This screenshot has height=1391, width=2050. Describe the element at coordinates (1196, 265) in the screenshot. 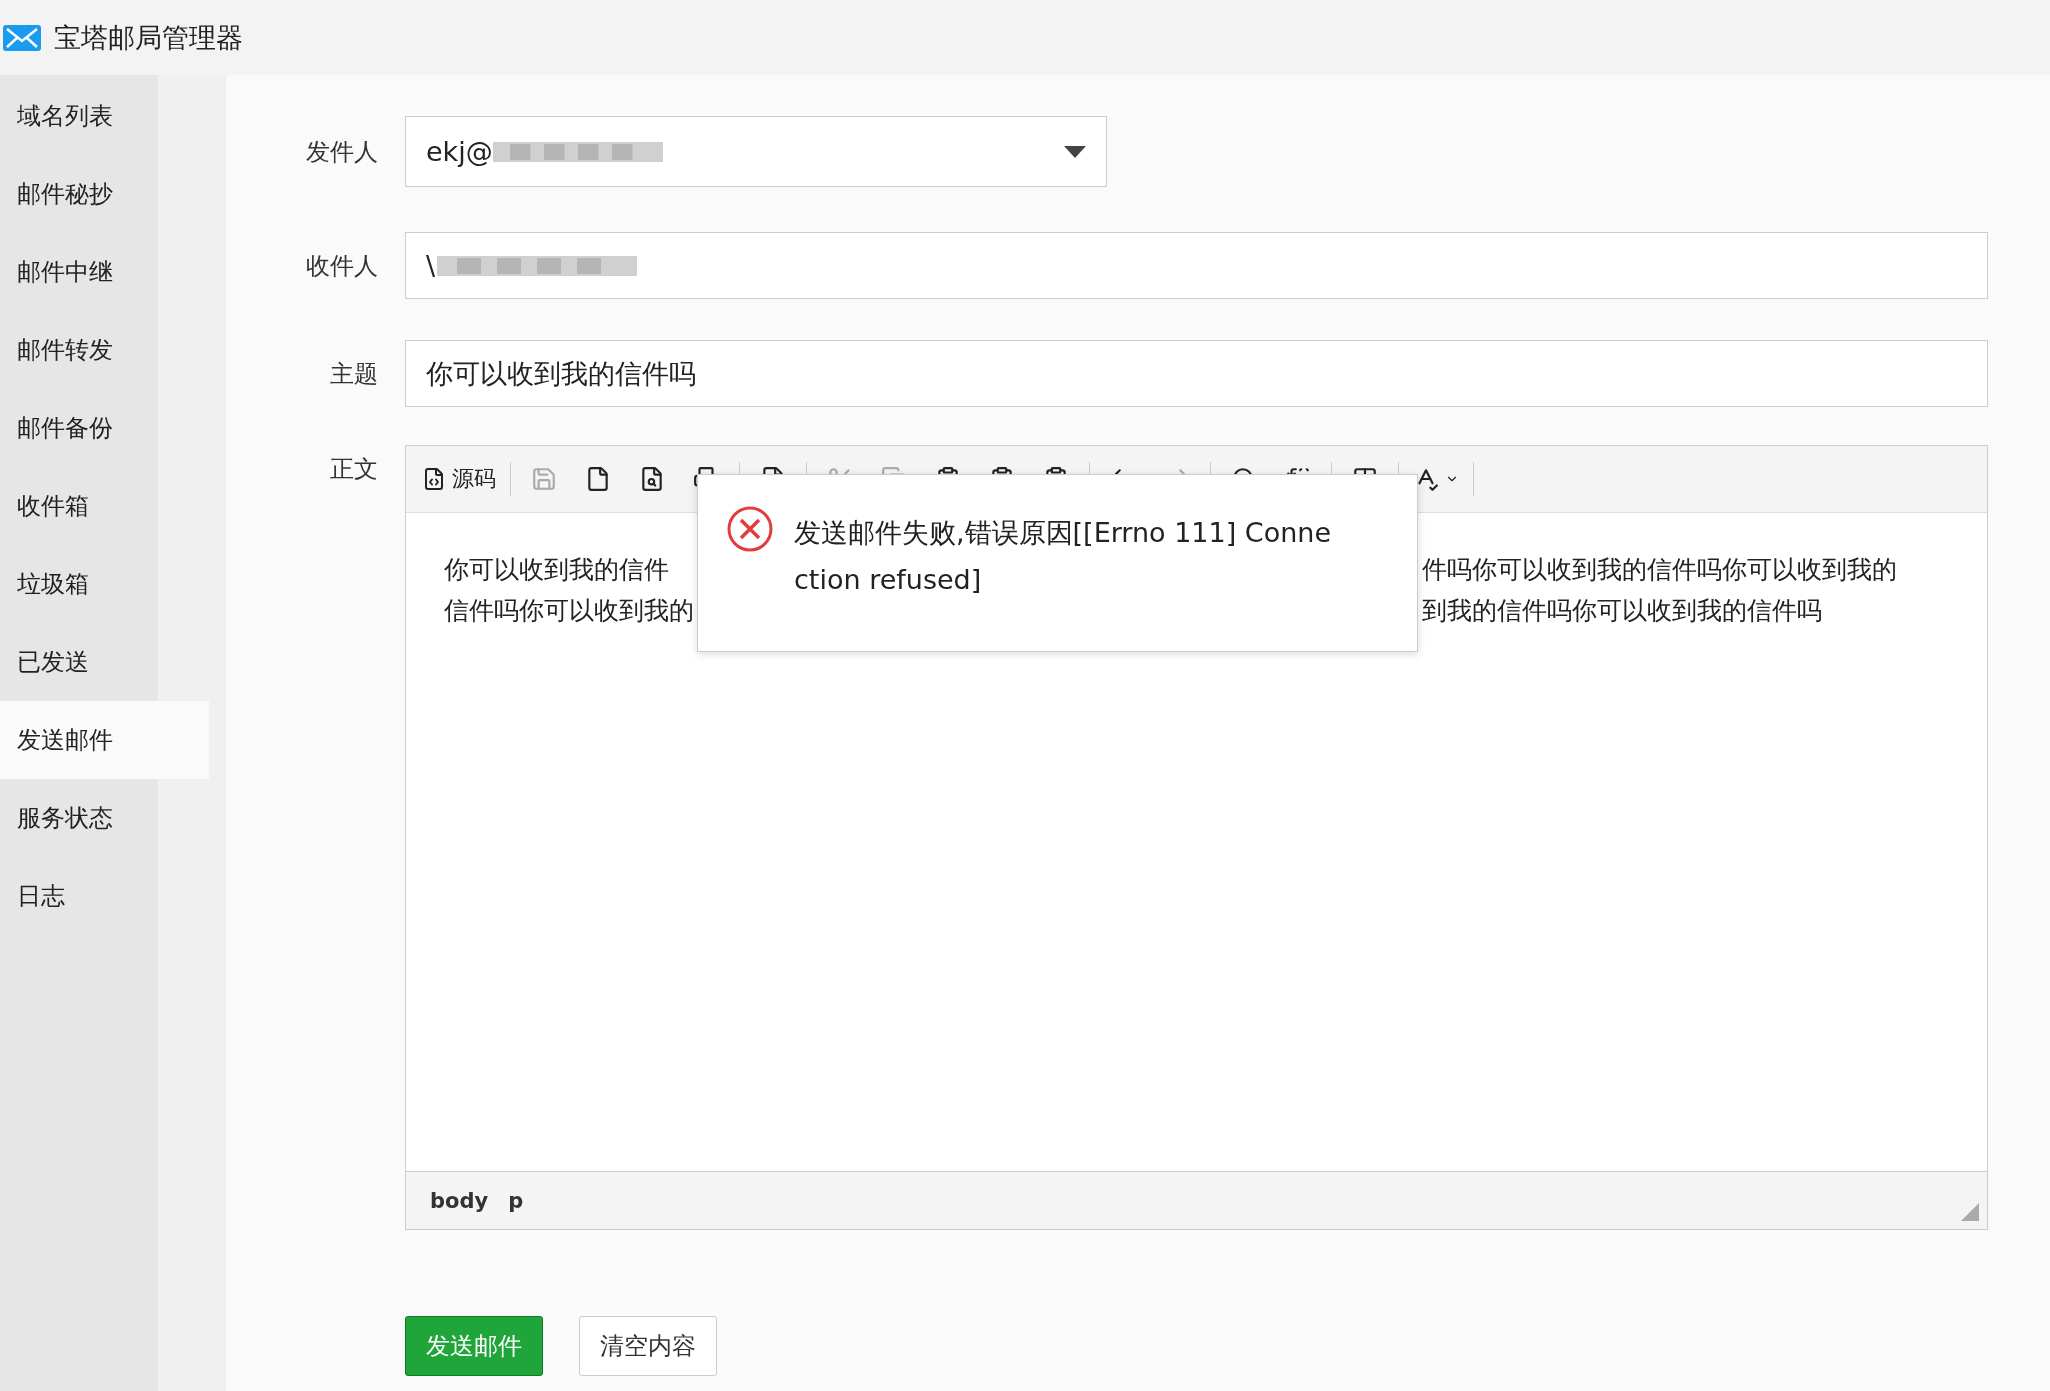

I see `recipient-field: \` at that location.